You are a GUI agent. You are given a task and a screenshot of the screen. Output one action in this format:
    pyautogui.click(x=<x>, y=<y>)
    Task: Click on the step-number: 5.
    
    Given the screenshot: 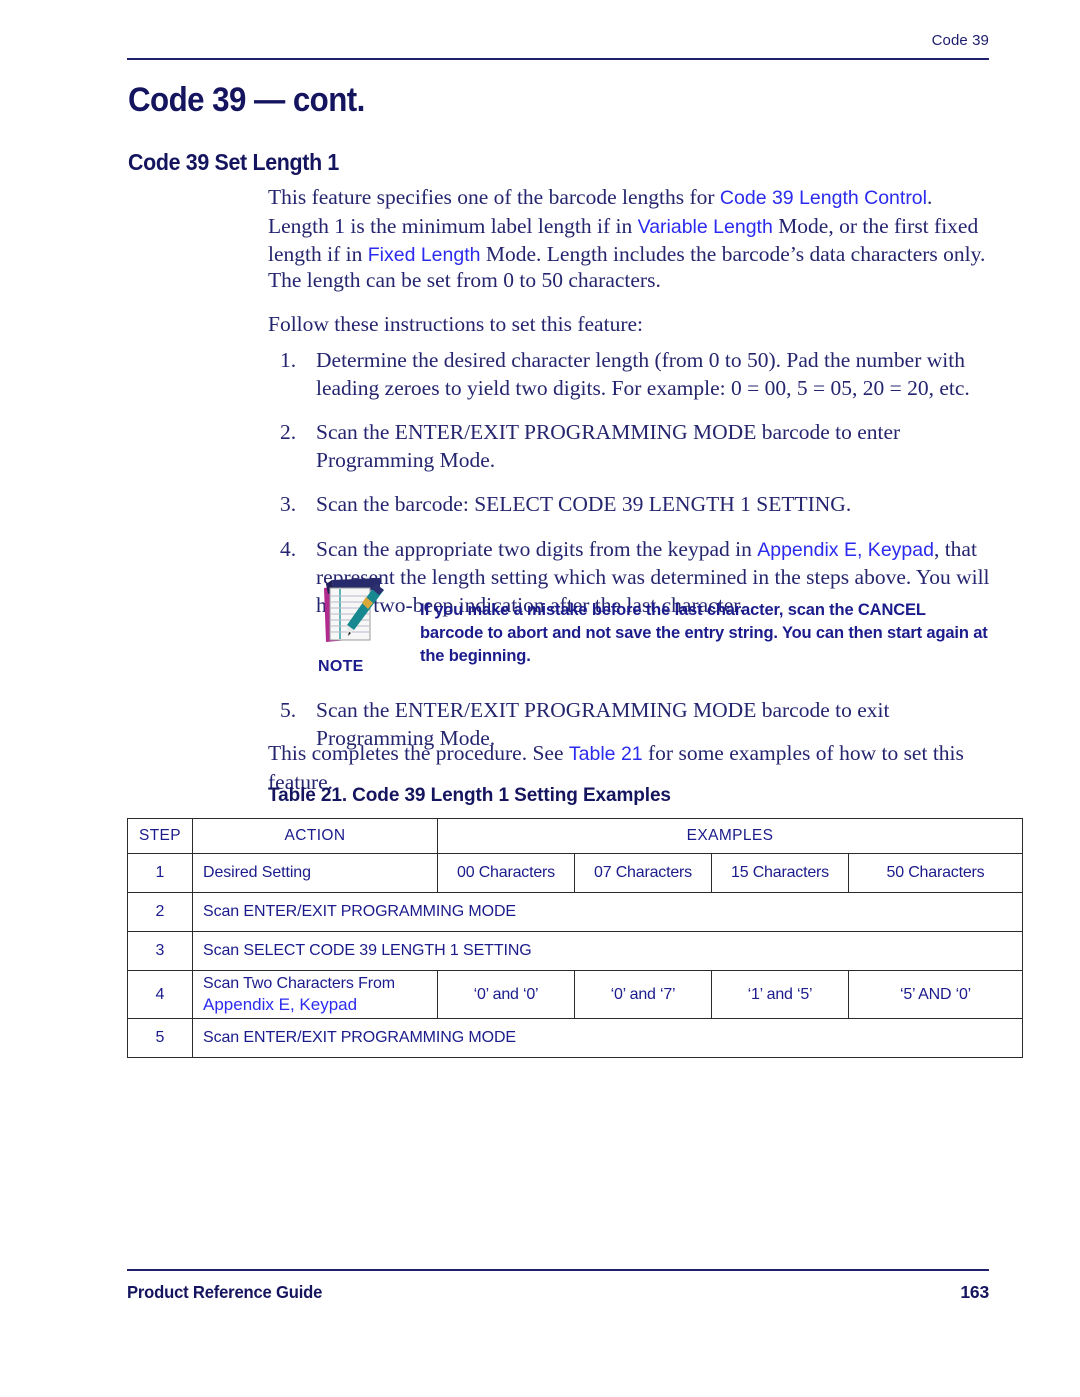 What is the action you would take?
    pyautogui.click(x=288, y=710)
    